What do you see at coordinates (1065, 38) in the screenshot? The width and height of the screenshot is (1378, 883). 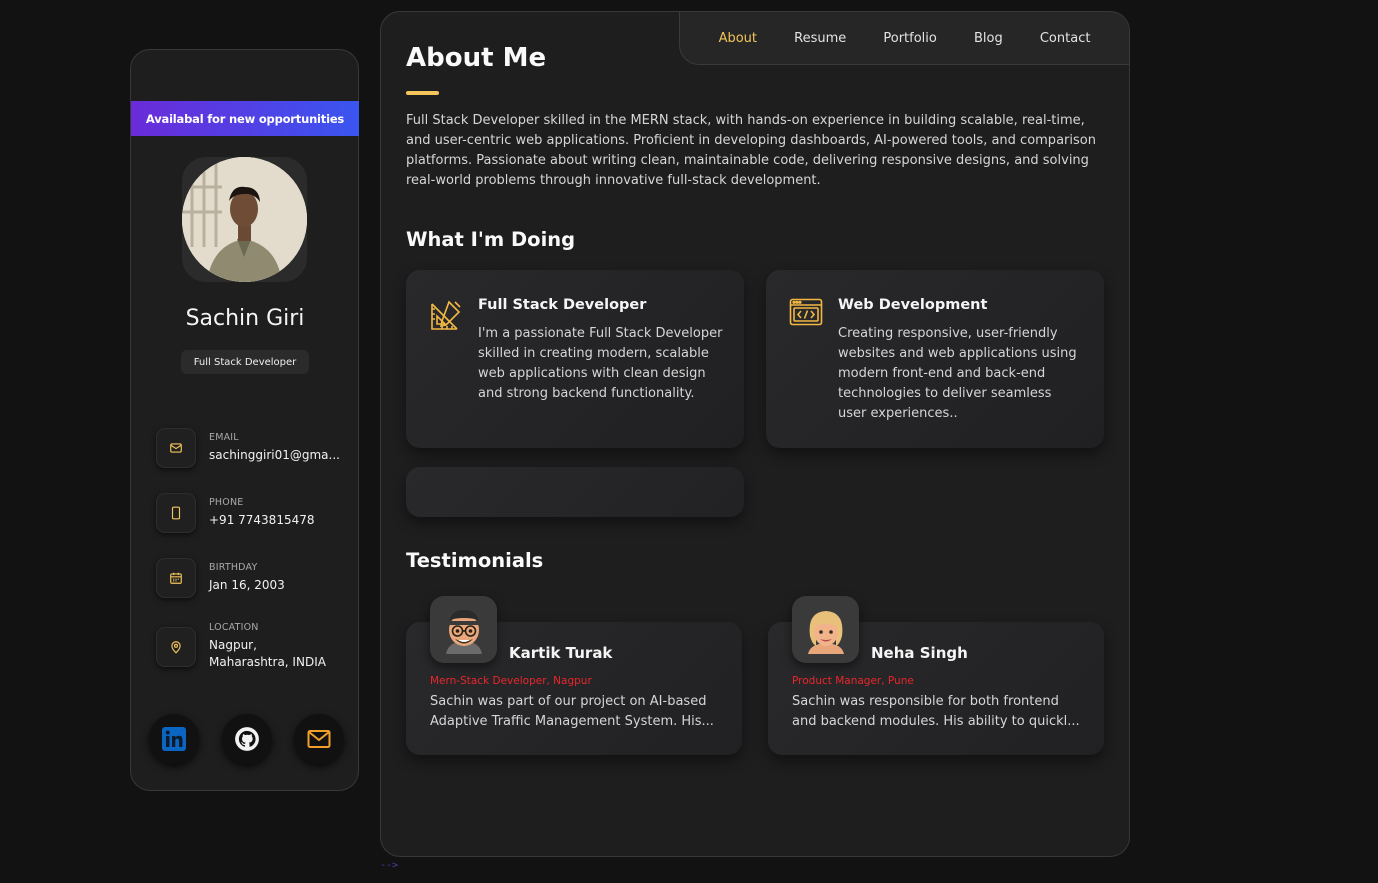 I see `nav-contact: Contact` at bounding box center [1065, 38].